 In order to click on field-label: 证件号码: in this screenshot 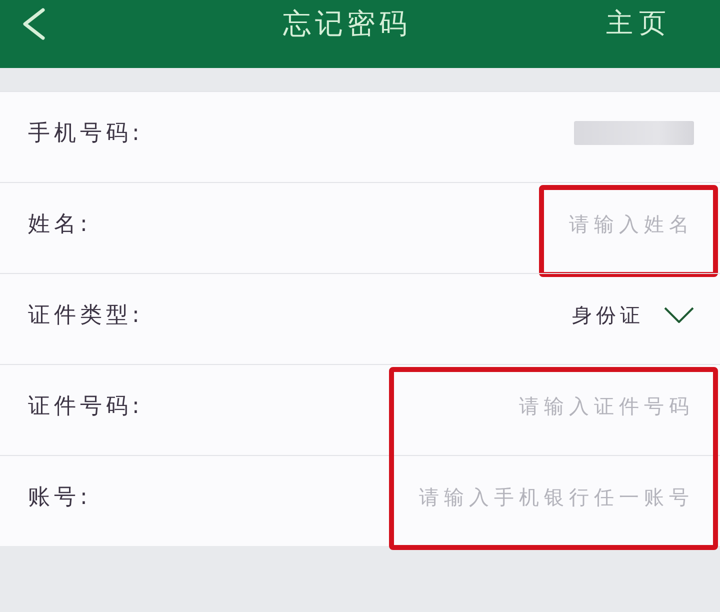, I will do `click(86, 407)`.